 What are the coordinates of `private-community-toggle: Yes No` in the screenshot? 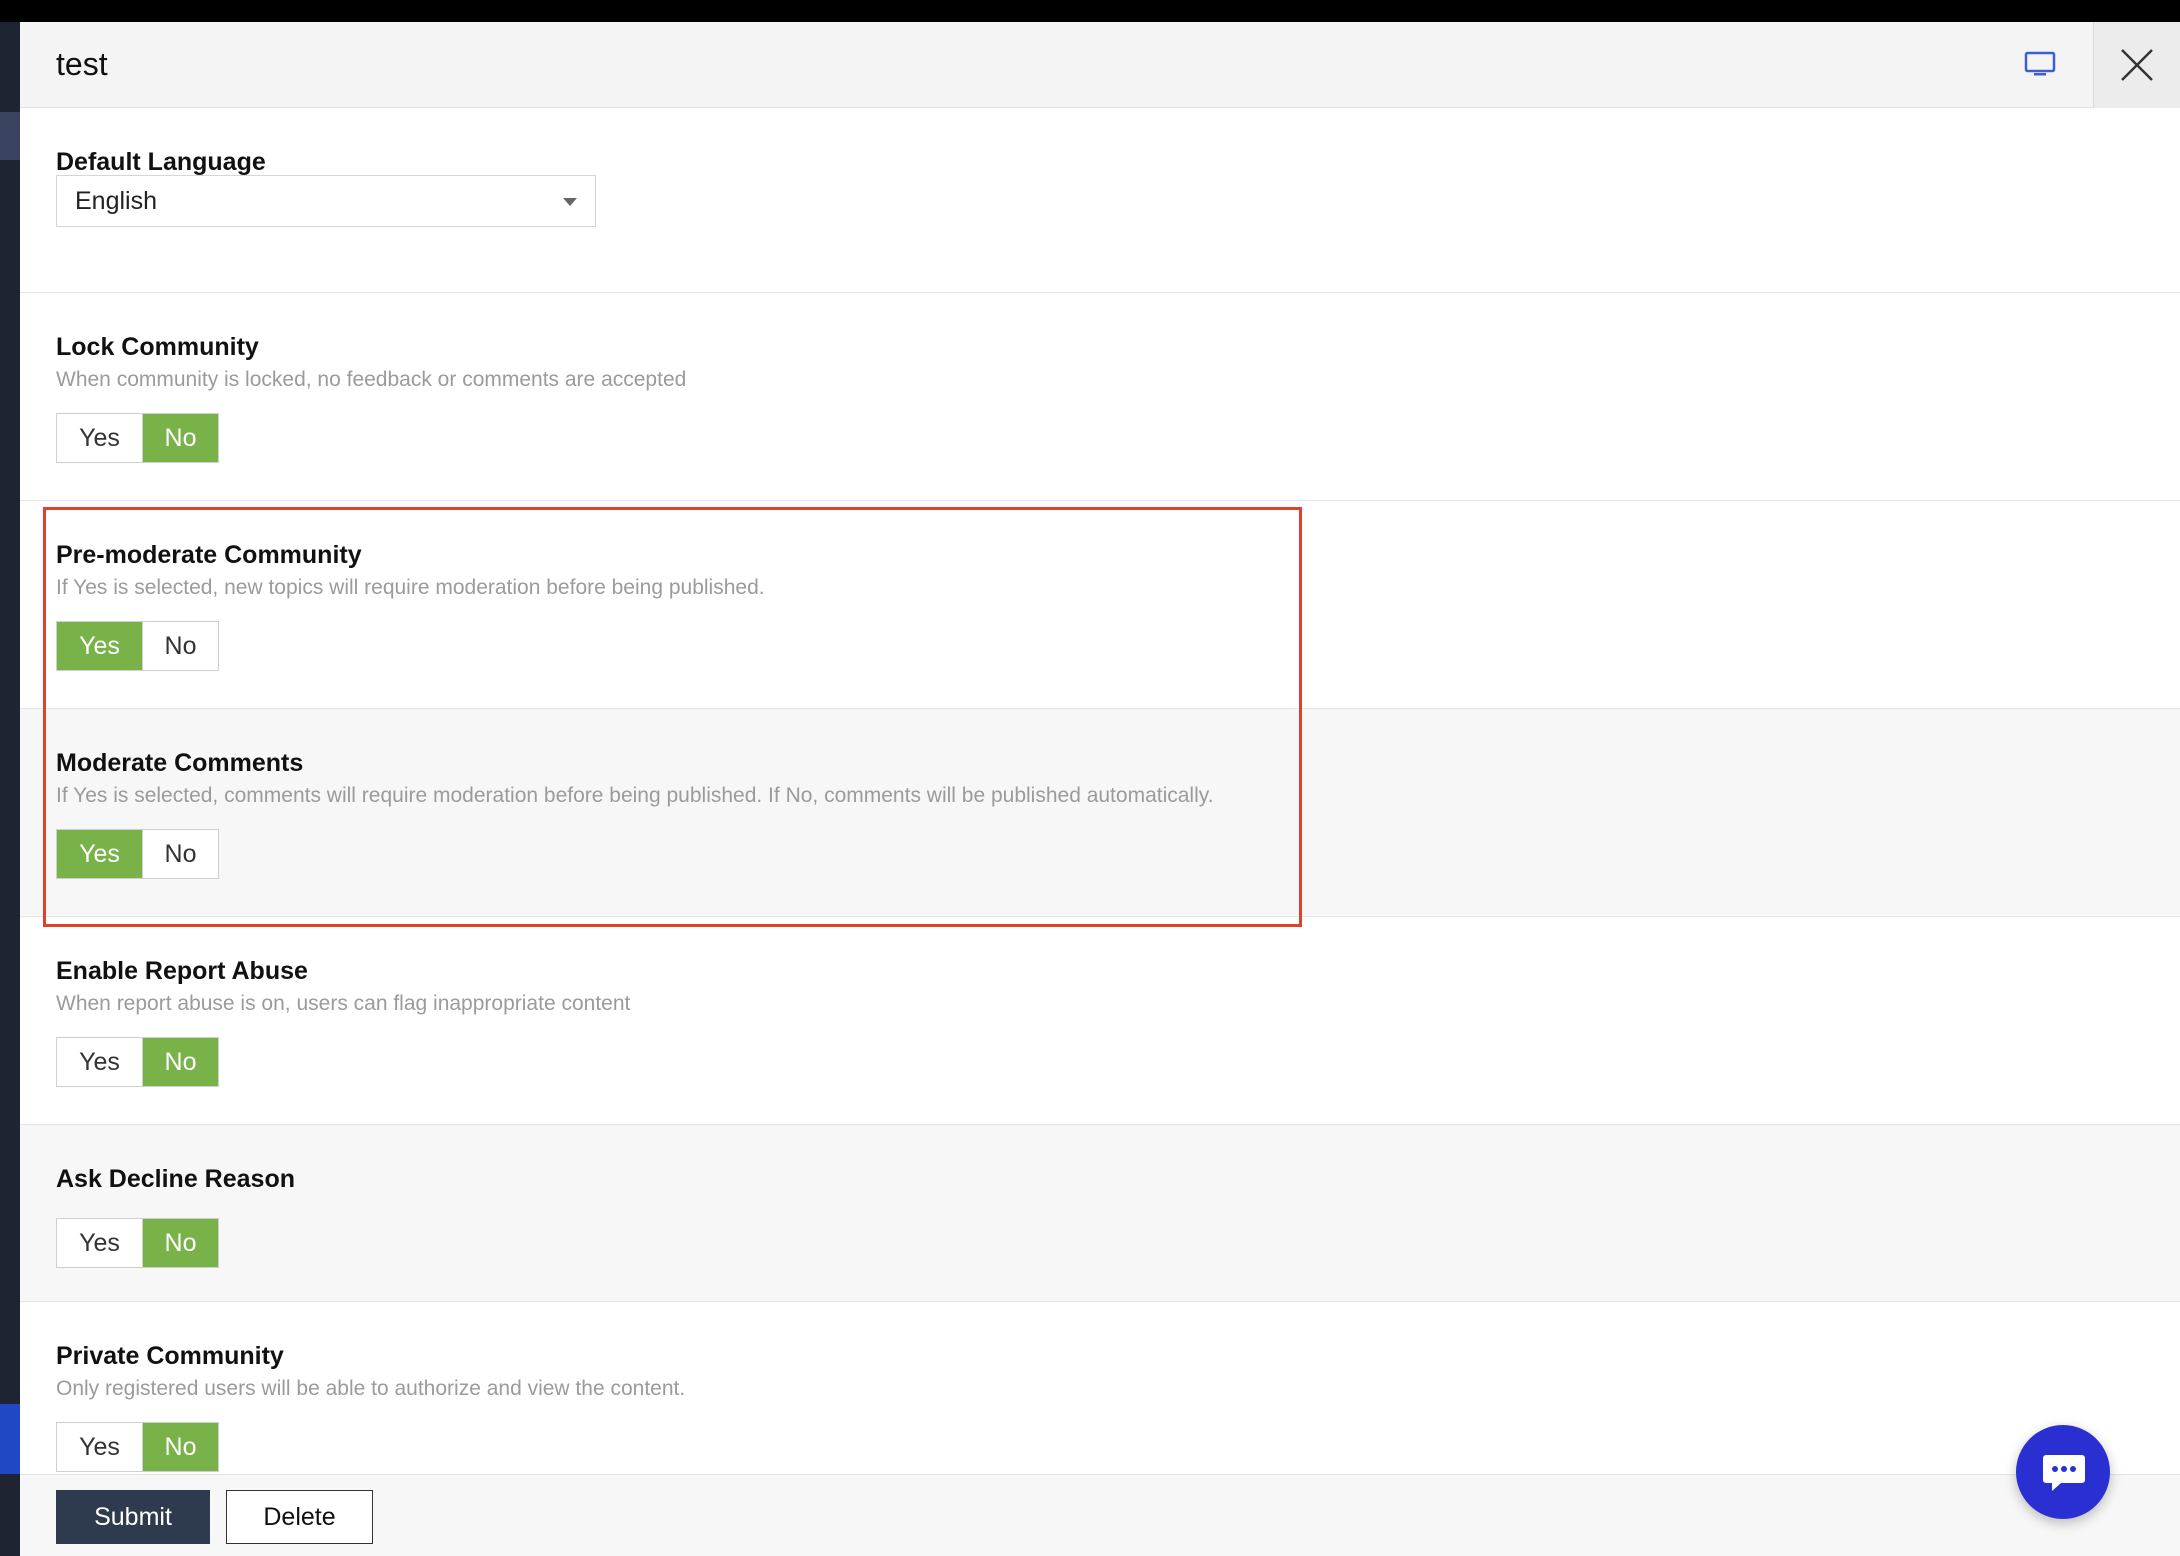 It's located at (137, 1447).